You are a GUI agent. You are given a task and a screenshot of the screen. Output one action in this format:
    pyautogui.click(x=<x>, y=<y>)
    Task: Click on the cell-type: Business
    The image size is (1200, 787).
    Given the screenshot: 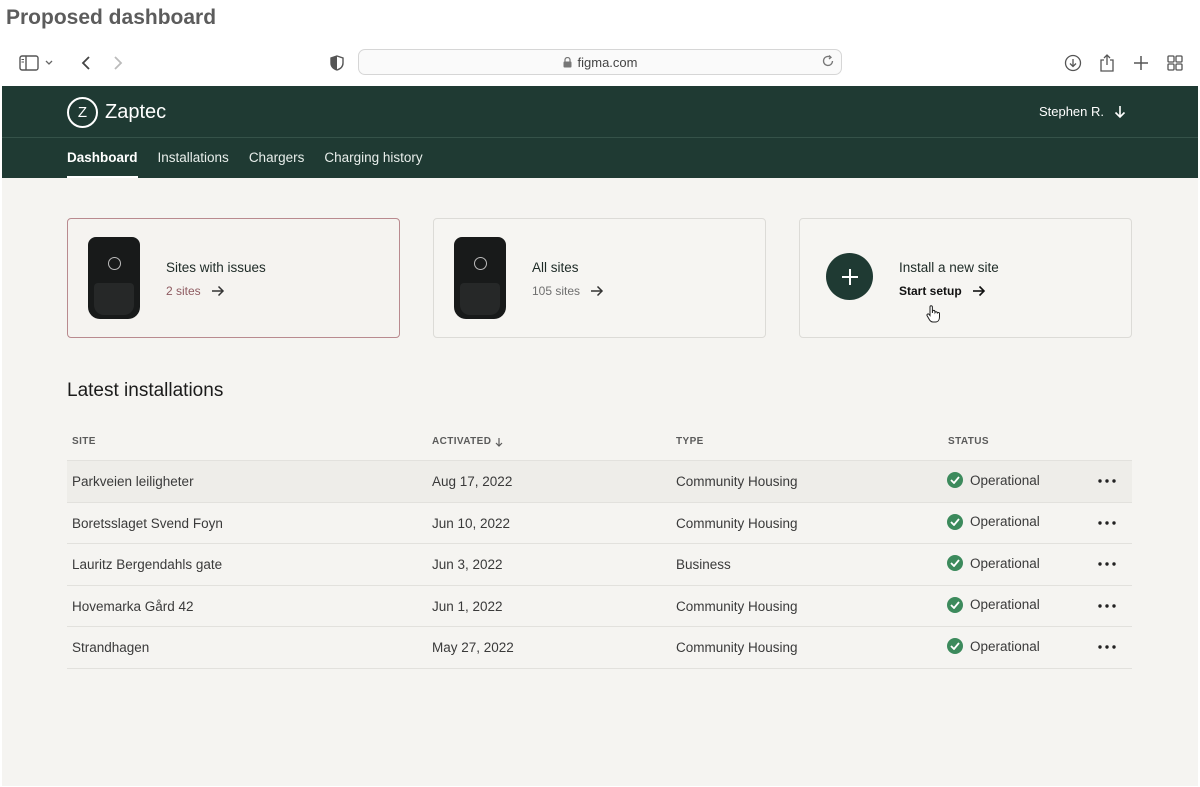 What is the action you would take?
    pyautogui.click(x=703, y=565)
    